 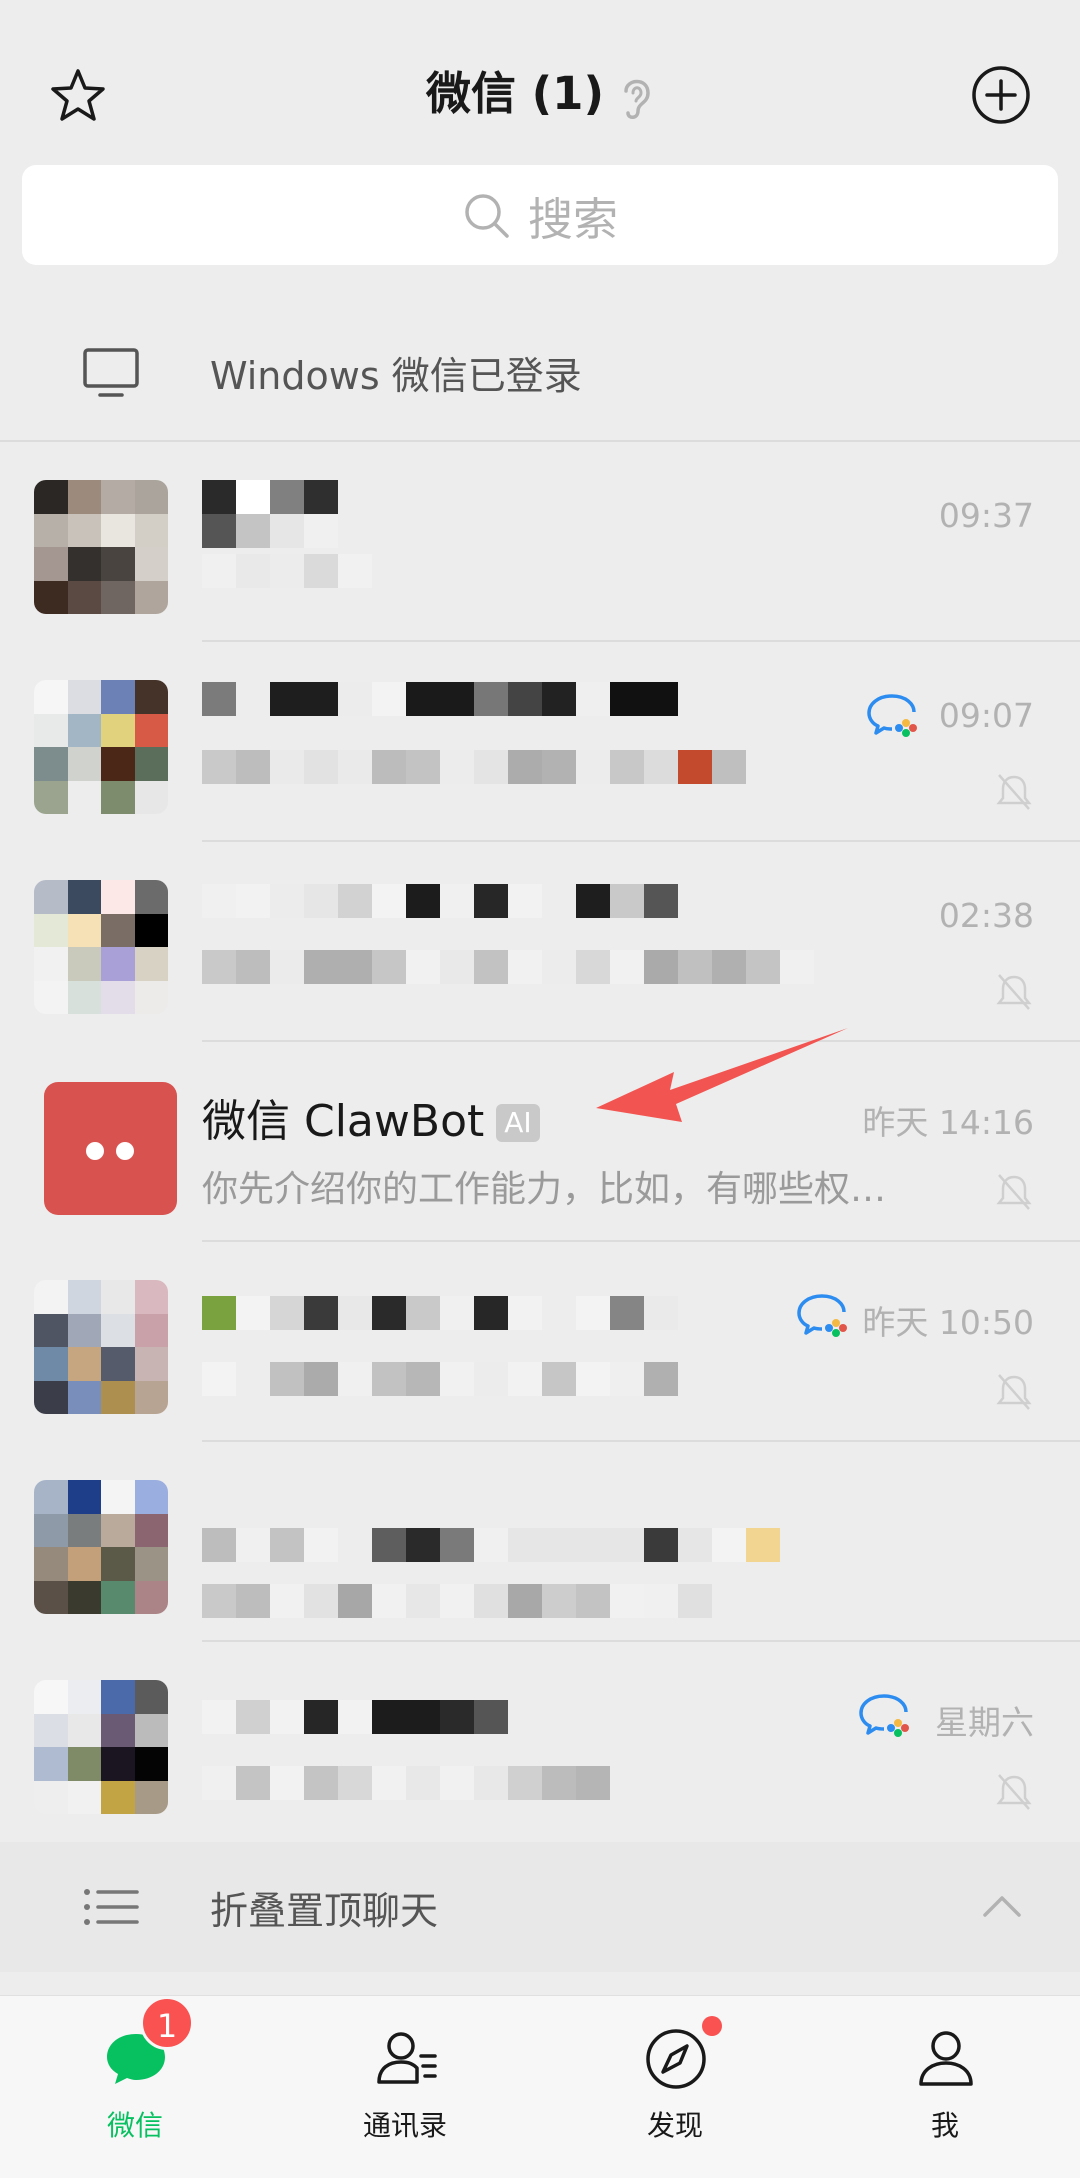 I want to click on chat-time: 09:37, so click(x=986, y=515).